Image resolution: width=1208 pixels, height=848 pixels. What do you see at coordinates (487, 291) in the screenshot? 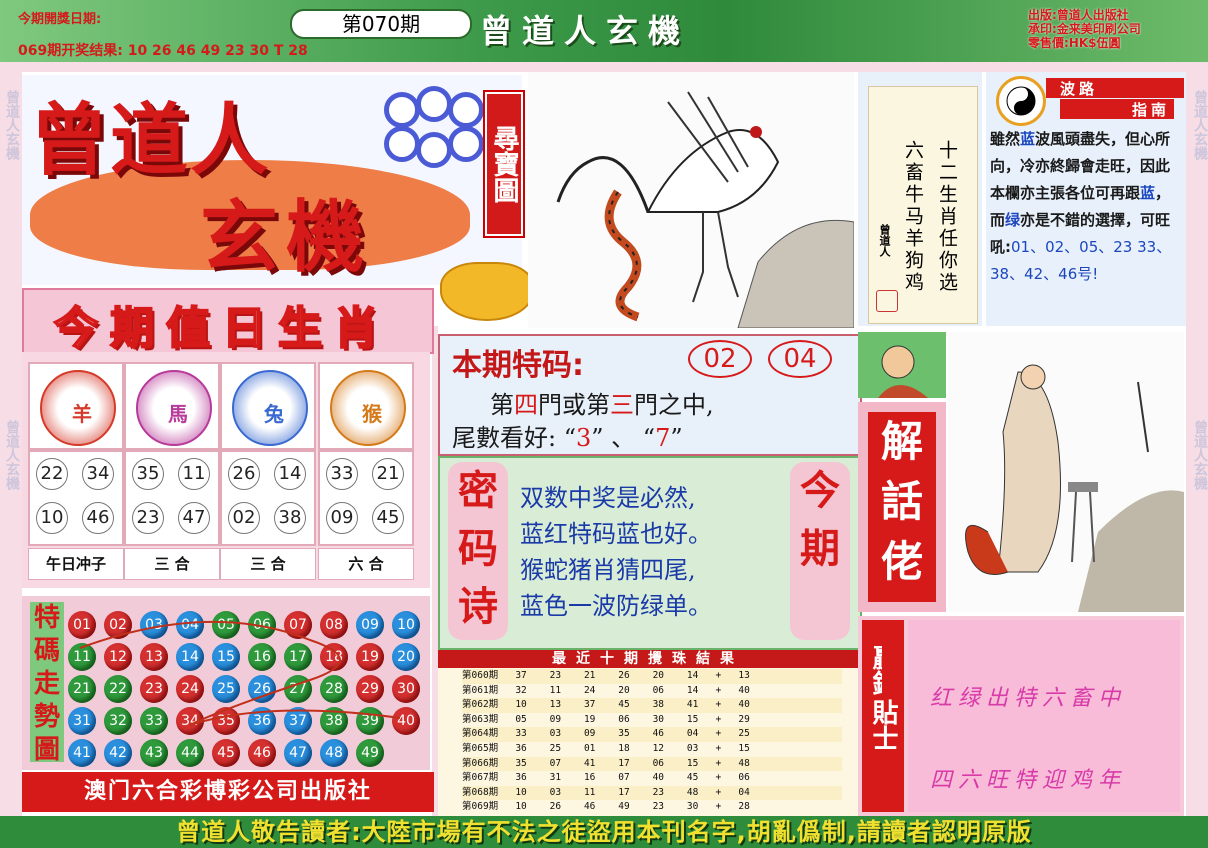
I see `gold-ingot-icon` at bounding box center [487, 291].